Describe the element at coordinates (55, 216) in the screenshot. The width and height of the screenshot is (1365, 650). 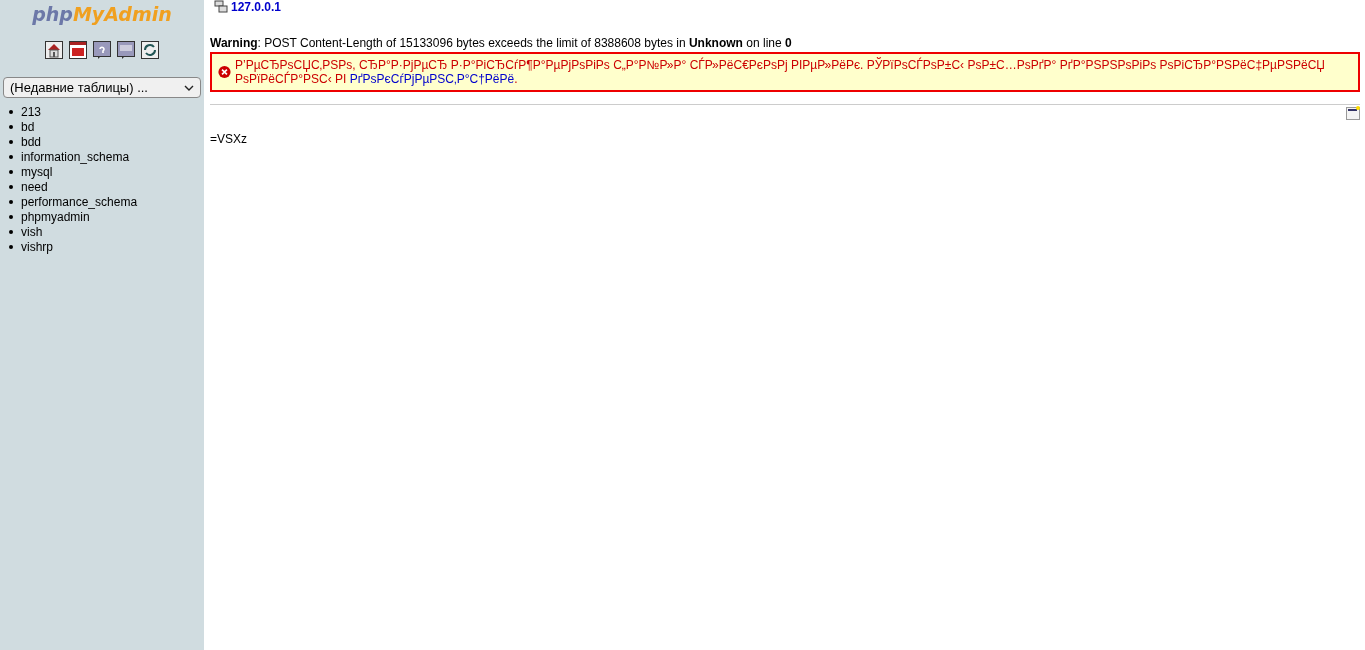
I see `database-link: phpmyadmin` at that location.